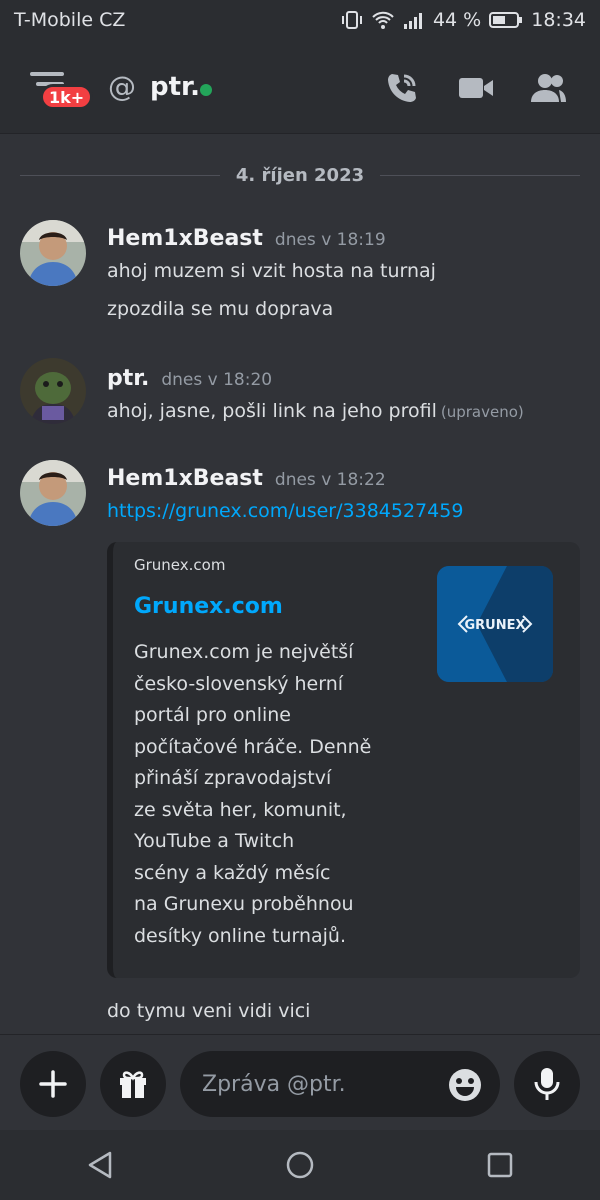  Describe the element at coordinates (500, 1165) in the screenshot. I see `recents-icon` at that location.